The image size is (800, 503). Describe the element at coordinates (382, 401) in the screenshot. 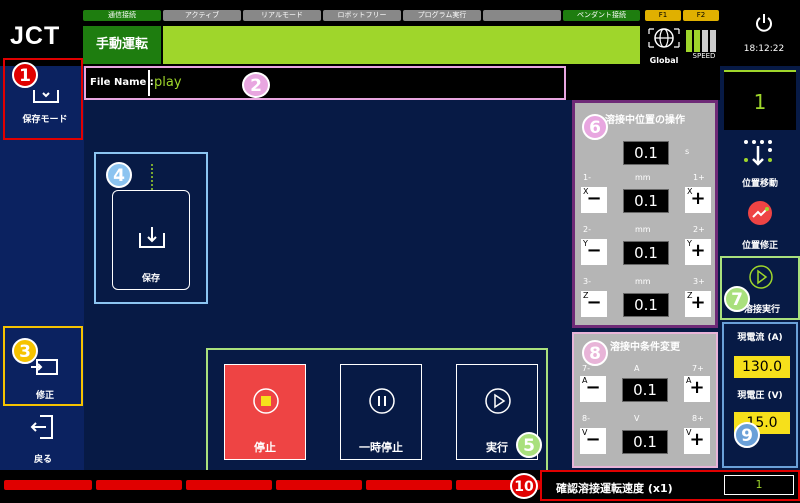

I see `pause-icon` at that location.